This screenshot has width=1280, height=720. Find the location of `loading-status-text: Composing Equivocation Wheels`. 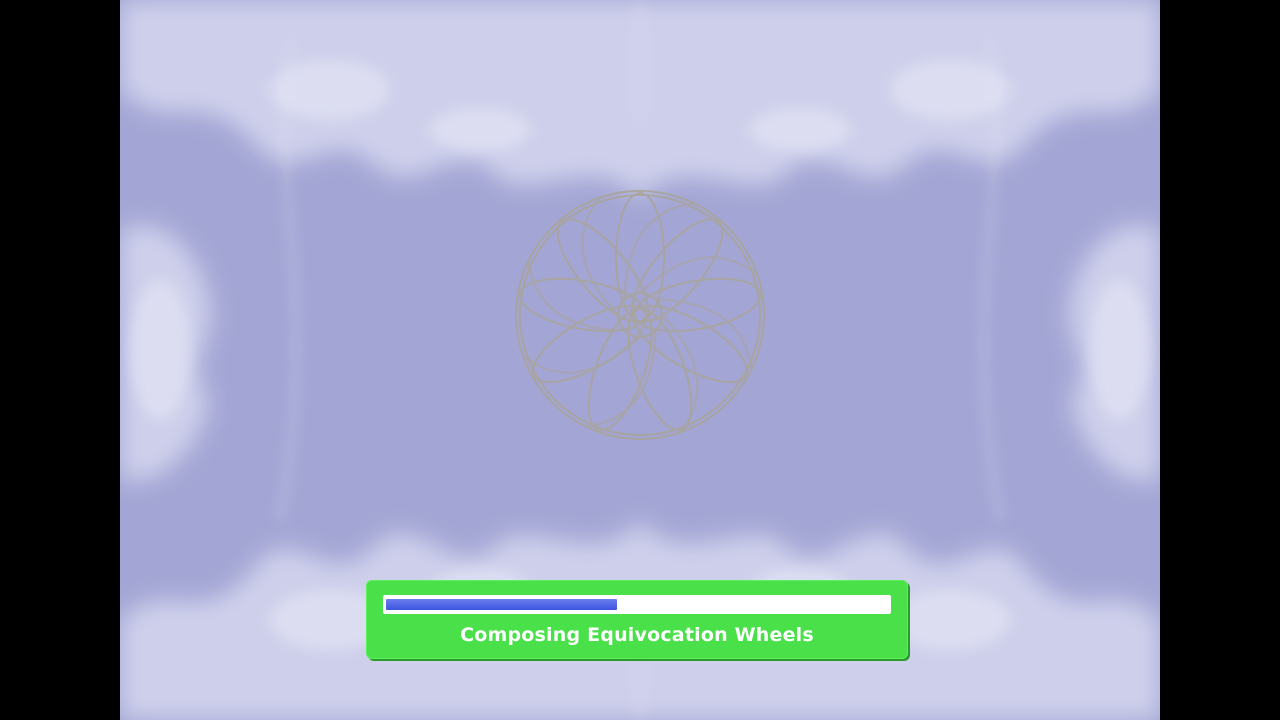

loading-status-text: Composing Equivocation Wheels is located at coordinates (637, 635).